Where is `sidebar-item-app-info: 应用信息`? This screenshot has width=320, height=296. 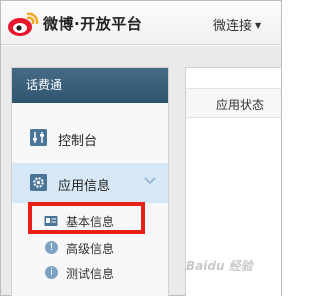
sidebar-item-app-info: 应用信息 is located at coordinates (90, 183).